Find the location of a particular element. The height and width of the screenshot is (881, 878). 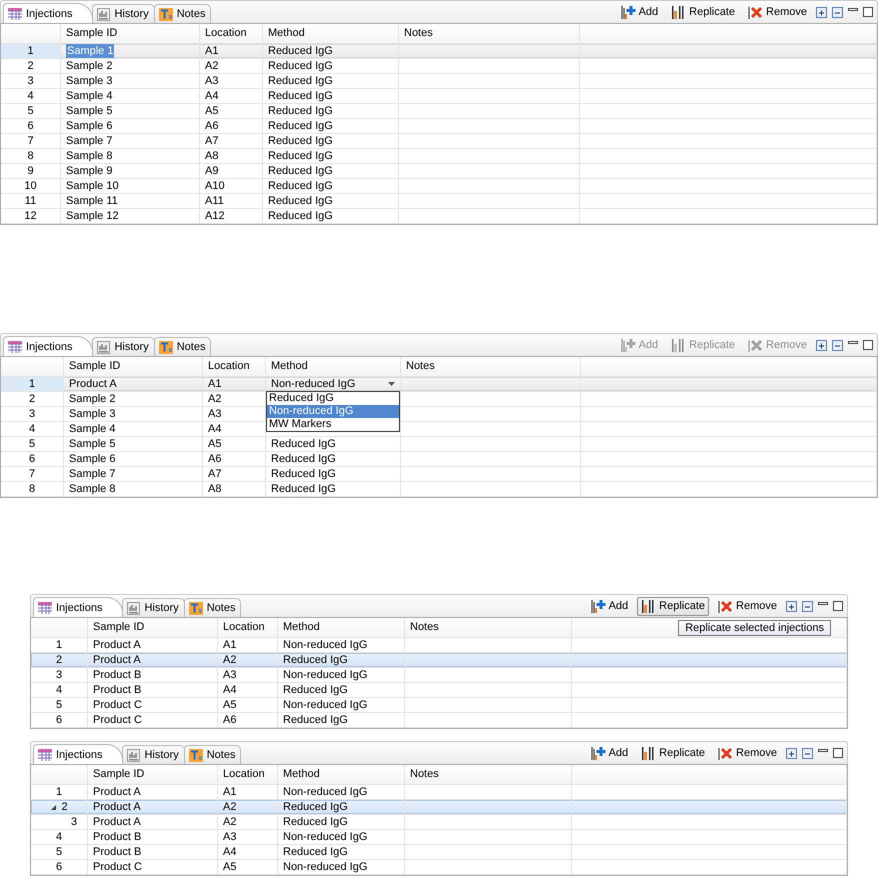

table-row: 6 Product C A6 Reduced IgG is located at coordinates (439, 720).